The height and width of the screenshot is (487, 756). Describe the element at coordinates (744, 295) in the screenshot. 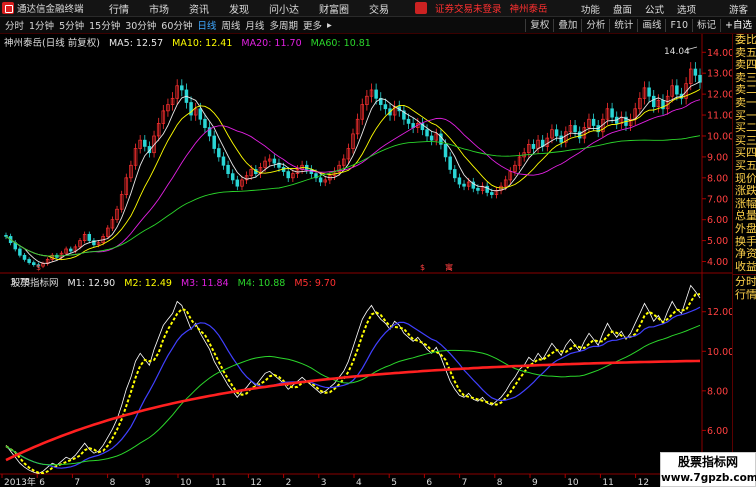

I see `side-quotes-tab: 行情` at that location.